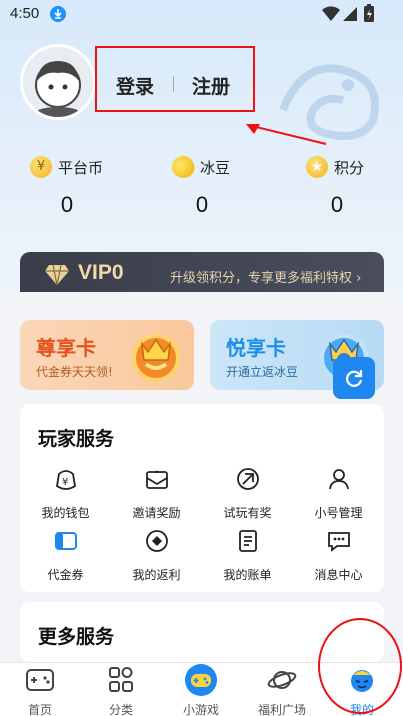  I want to click on status-time: 4:50, so click(25, 13).